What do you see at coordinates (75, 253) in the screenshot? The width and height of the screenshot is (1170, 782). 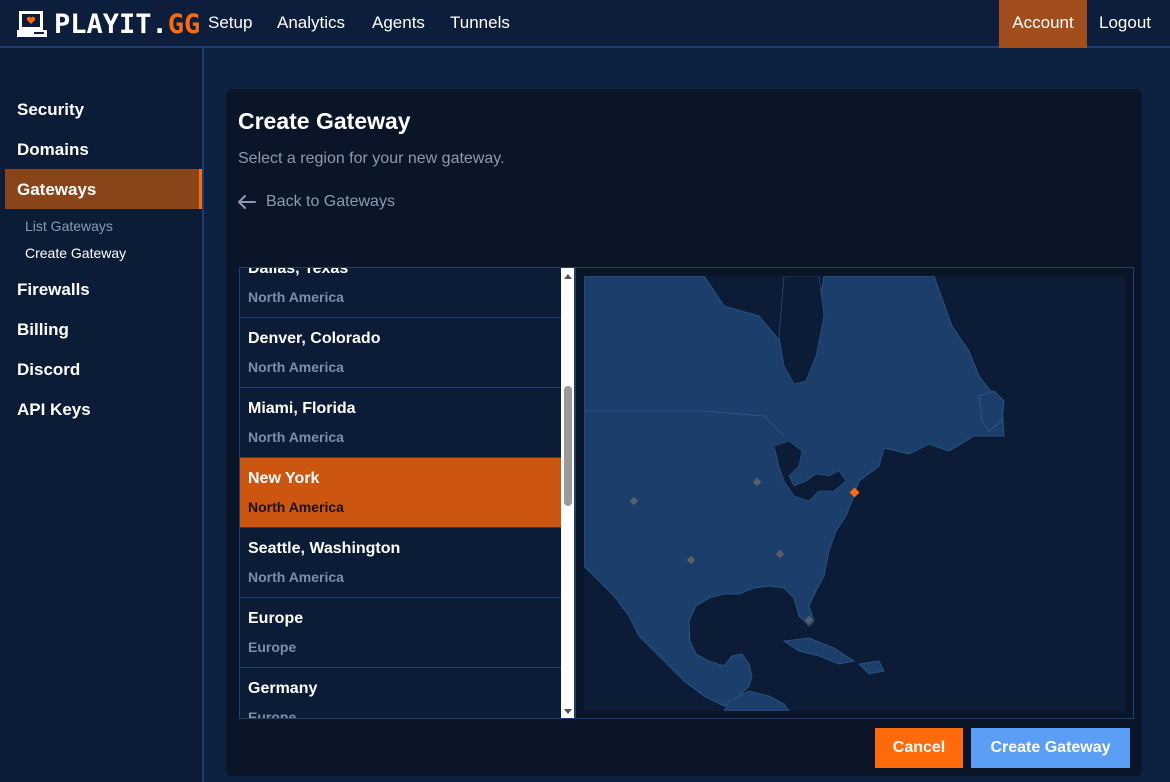 I see `sidebar-subitem-create-gateway: Create Gateway` at bounding box center [75, 253].